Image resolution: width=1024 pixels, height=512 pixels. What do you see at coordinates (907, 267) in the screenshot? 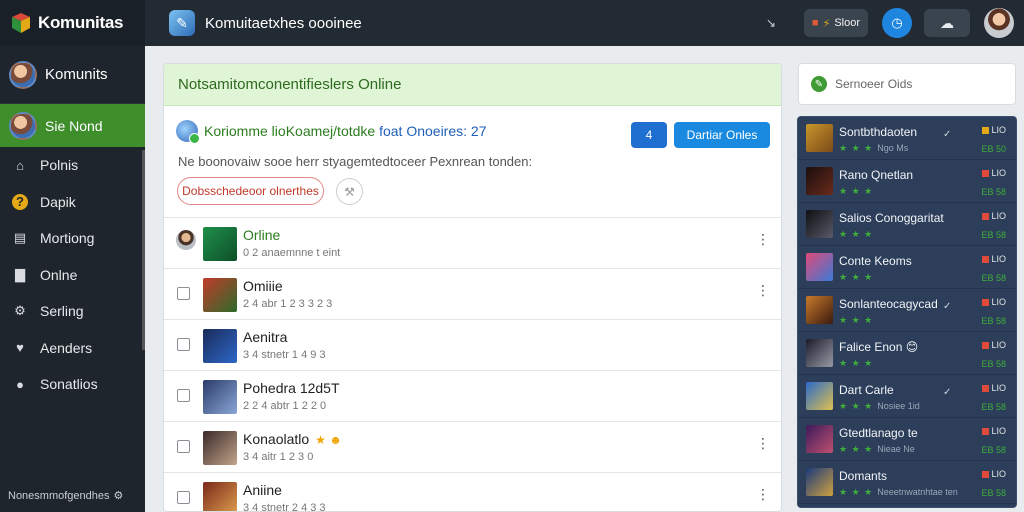
I see `list-item: Conte Keoms ★ ★ ★ LIO EB 58` at bounding box center [907, 267].